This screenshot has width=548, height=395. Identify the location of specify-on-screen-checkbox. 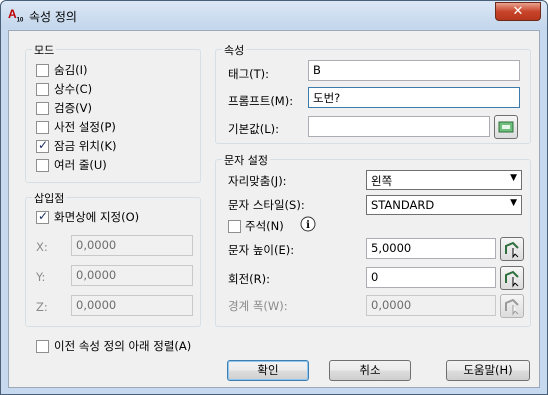
(42, 216).